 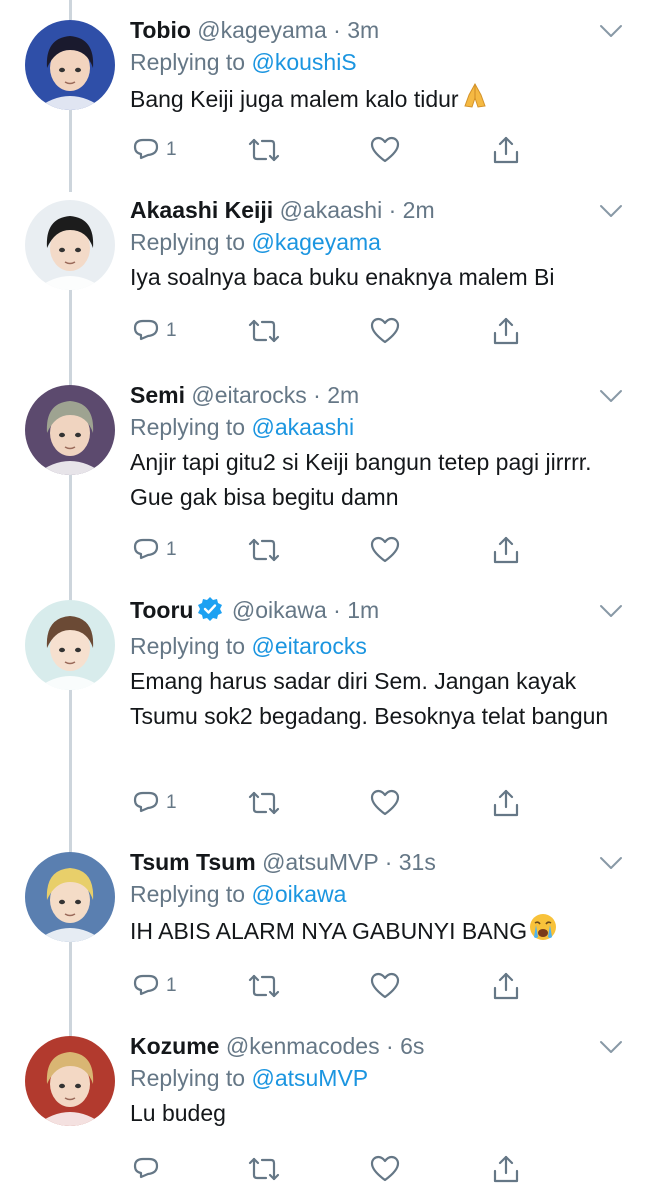 I want to click on avatar-kozume-icon, so click(x=70, y=1081).